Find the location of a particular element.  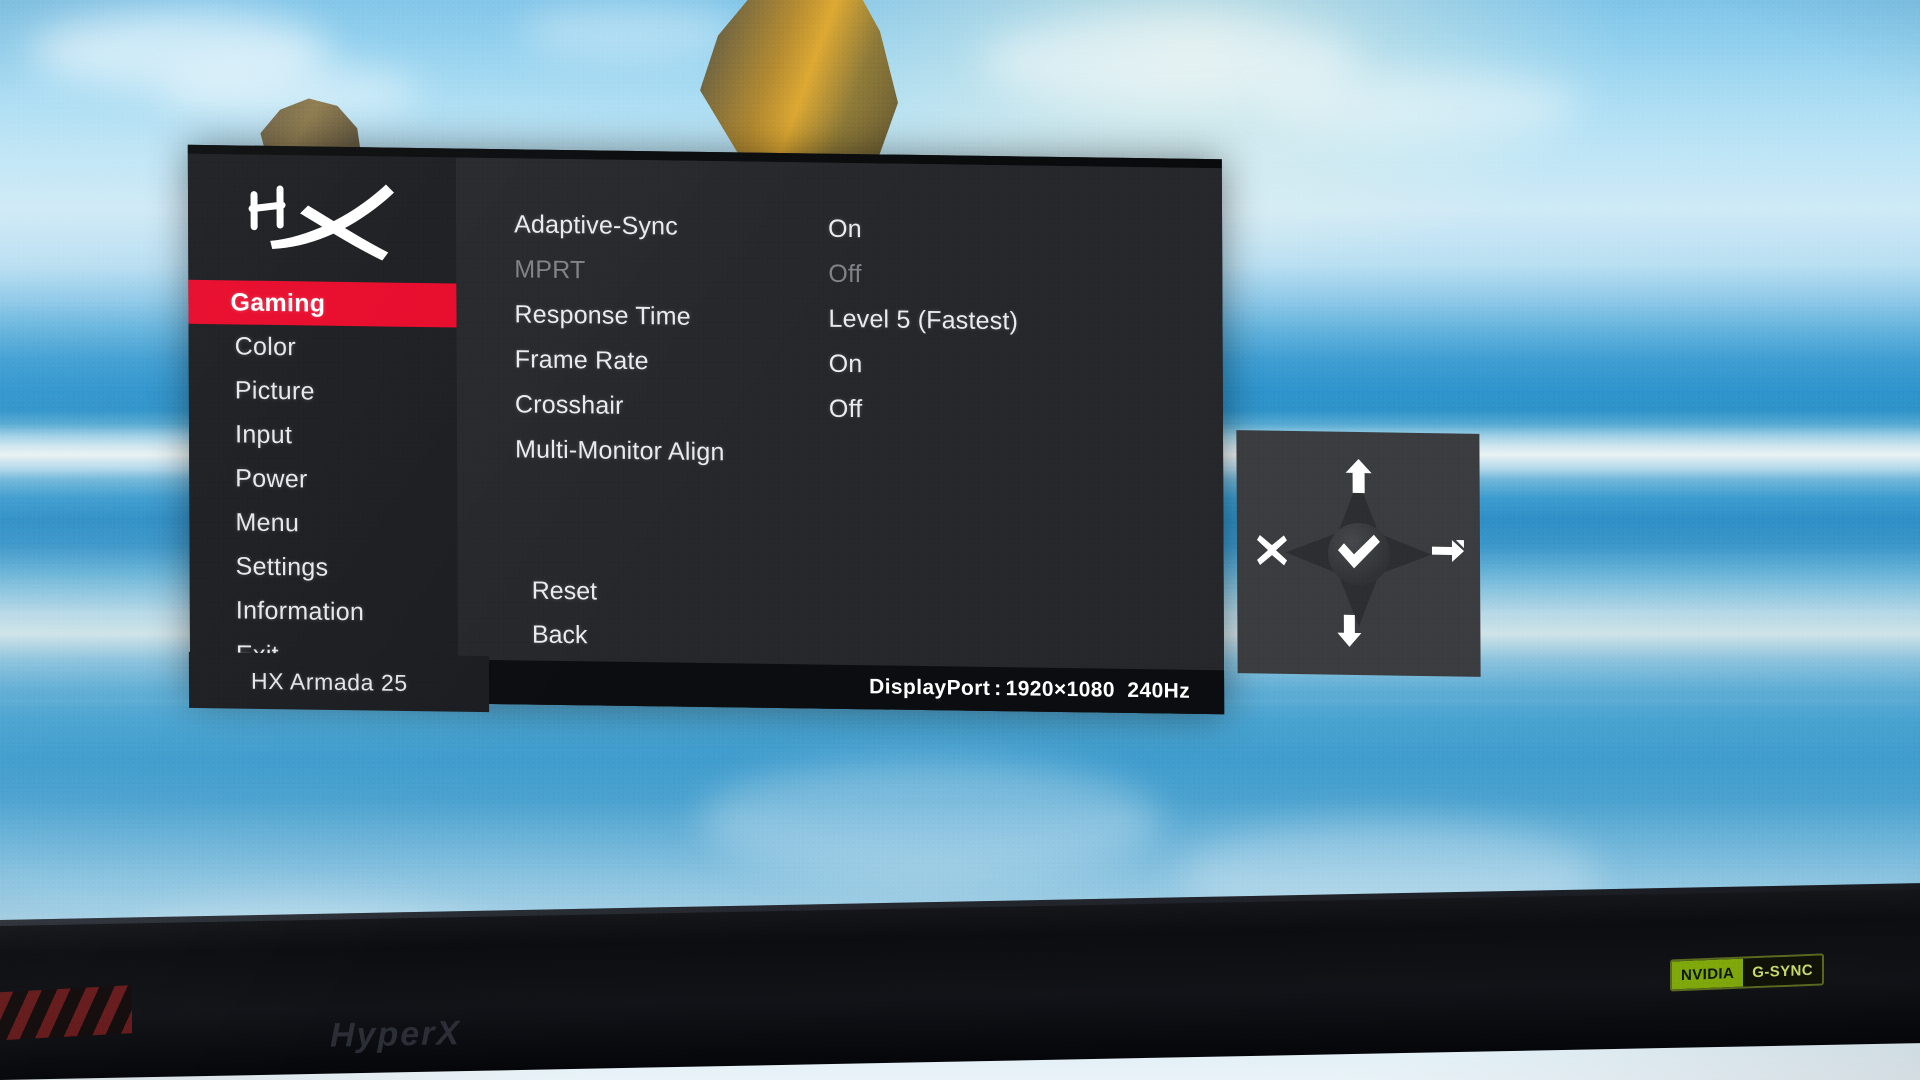

sidebar-item-label: Color is located at coordinates (265, 346).